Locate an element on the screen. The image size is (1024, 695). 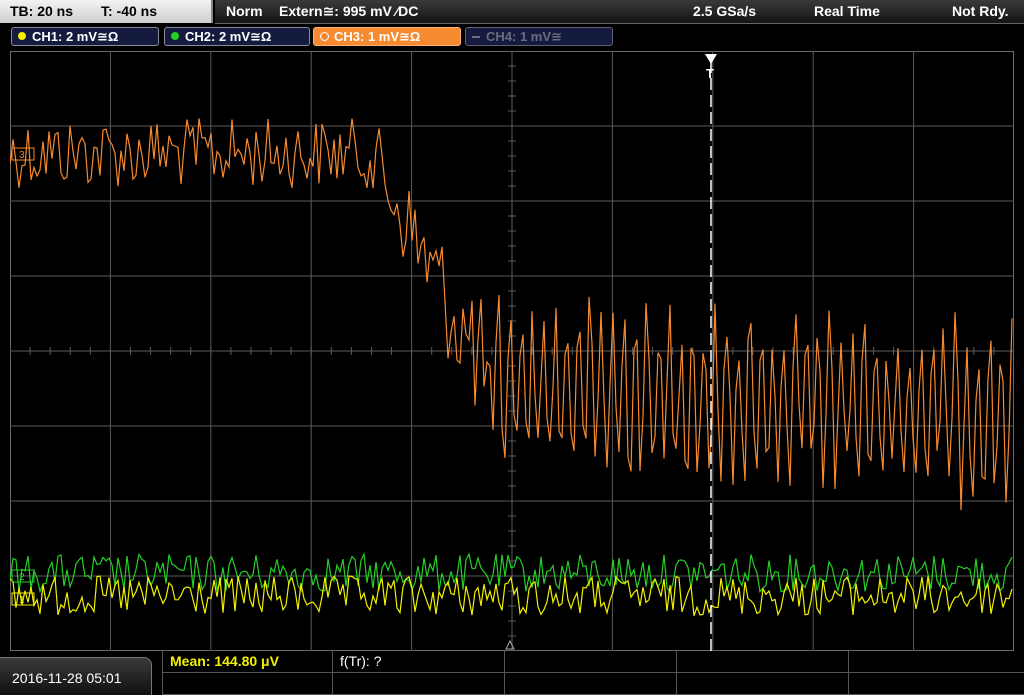
channel-tab-ch4: CH4: 1 mV≅ is located at coordinates (539, 36).